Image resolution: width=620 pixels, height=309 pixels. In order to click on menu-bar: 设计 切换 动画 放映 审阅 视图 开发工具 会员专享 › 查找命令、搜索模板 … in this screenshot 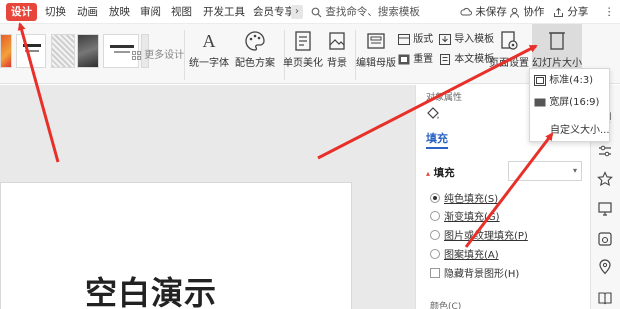, I will do `click(310, 12)`.